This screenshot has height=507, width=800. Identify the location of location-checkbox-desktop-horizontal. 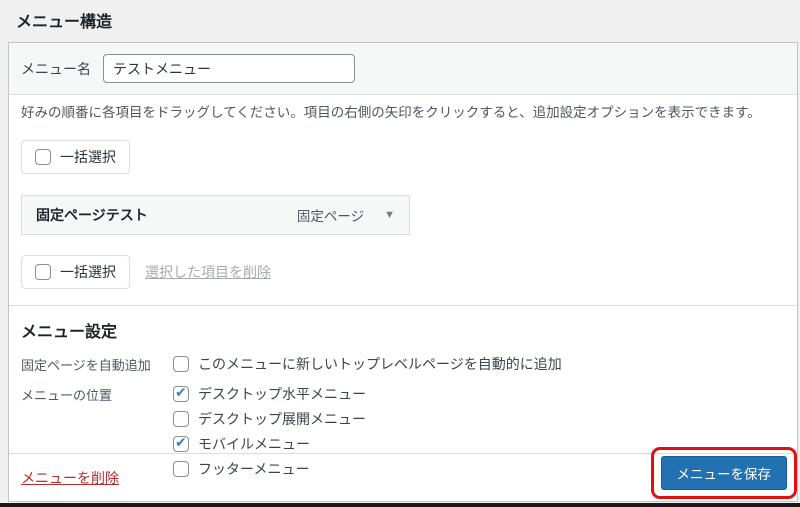
(181, 393).